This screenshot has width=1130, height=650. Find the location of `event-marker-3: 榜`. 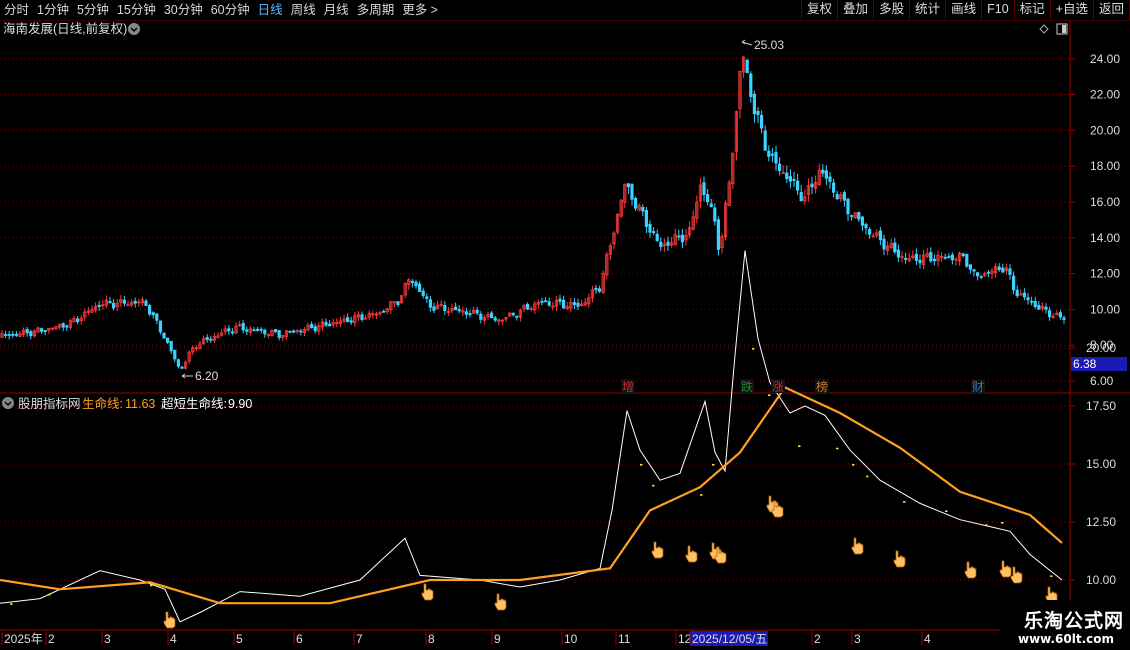

event-marker-3: 榜 is located at coordinates (822, 386).